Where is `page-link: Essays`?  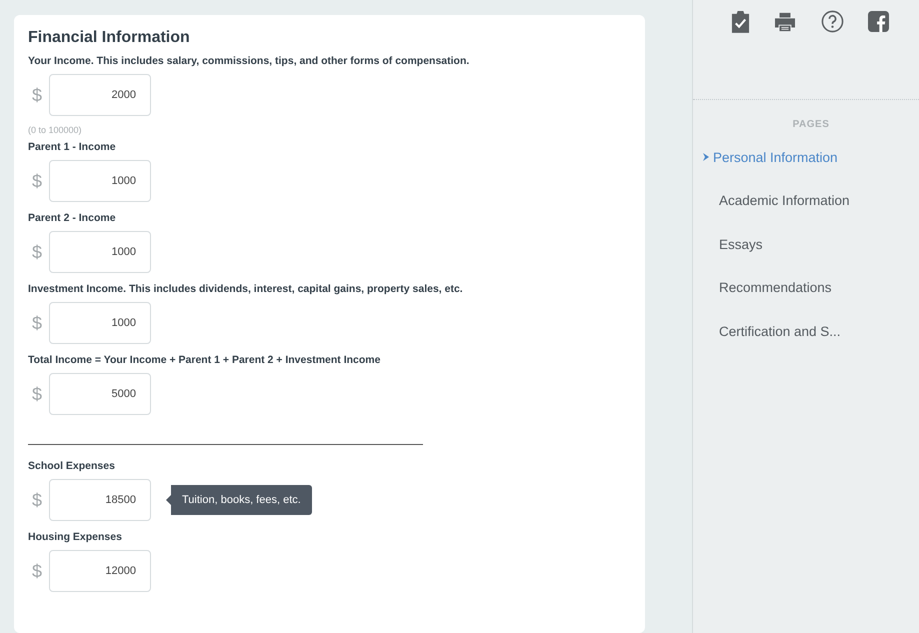
page-link: Essays is located at coordinates (741, 244).